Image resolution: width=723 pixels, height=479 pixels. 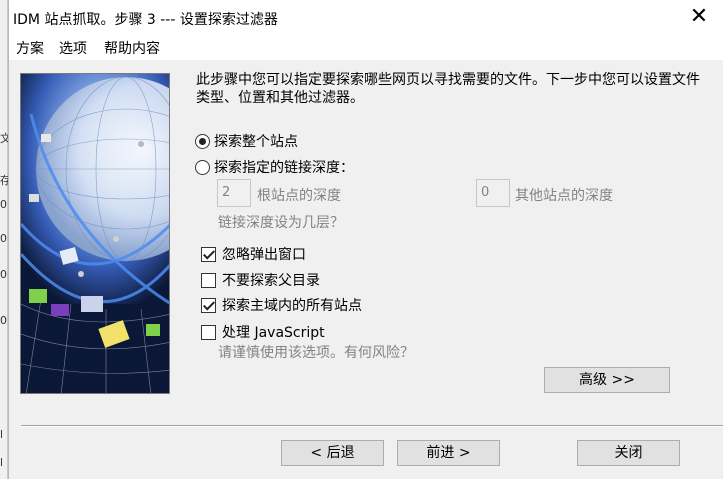 What do you see at coordinates (607, 380) in the screenshot?
I see `advanced-button: 高级 >>` at bounding box center [607, 380].